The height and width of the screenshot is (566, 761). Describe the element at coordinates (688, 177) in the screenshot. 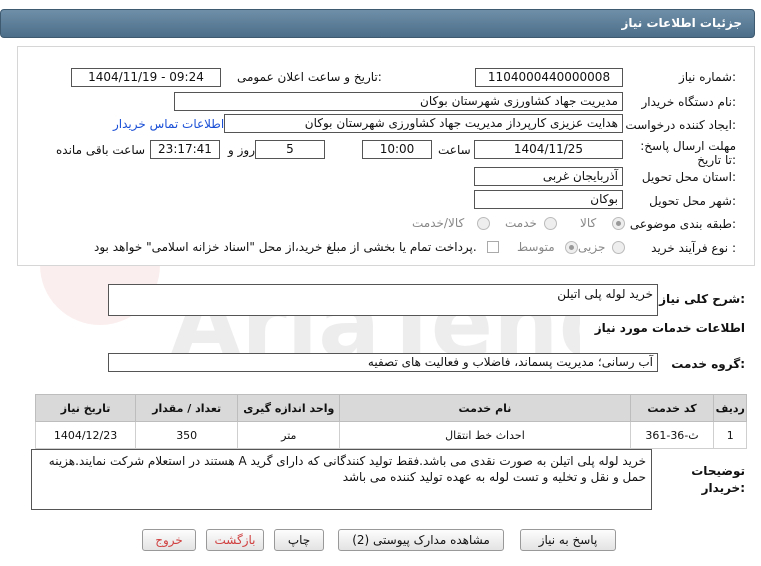

I see `province-label: استان محل تحویل:` at that location.